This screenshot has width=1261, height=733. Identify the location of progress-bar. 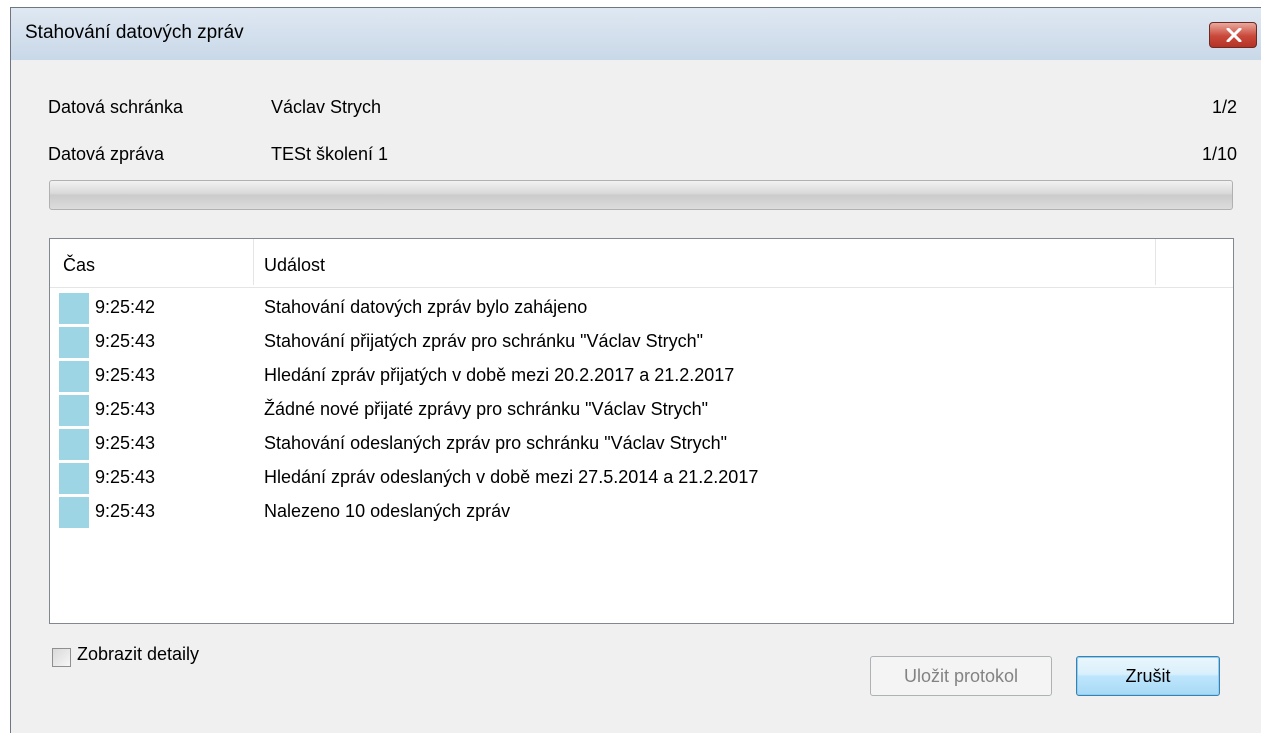
(641, 195).